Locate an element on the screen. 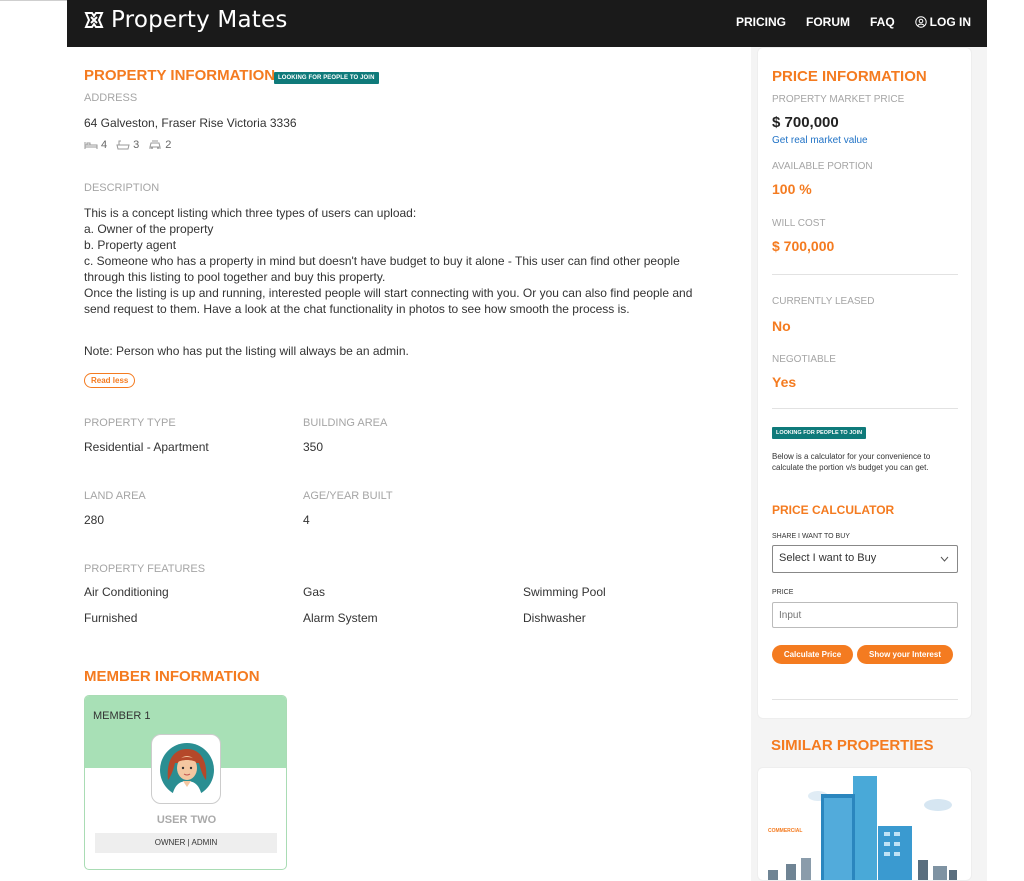  property-info-title: PROPERTY INFORMATION is located at coordinates (180, 75).